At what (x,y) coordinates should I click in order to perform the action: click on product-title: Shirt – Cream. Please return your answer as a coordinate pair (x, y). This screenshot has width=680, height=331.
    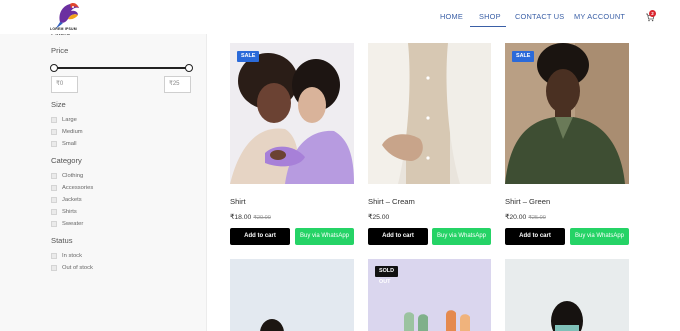
    Looking at the image, I should click on (391, 201).